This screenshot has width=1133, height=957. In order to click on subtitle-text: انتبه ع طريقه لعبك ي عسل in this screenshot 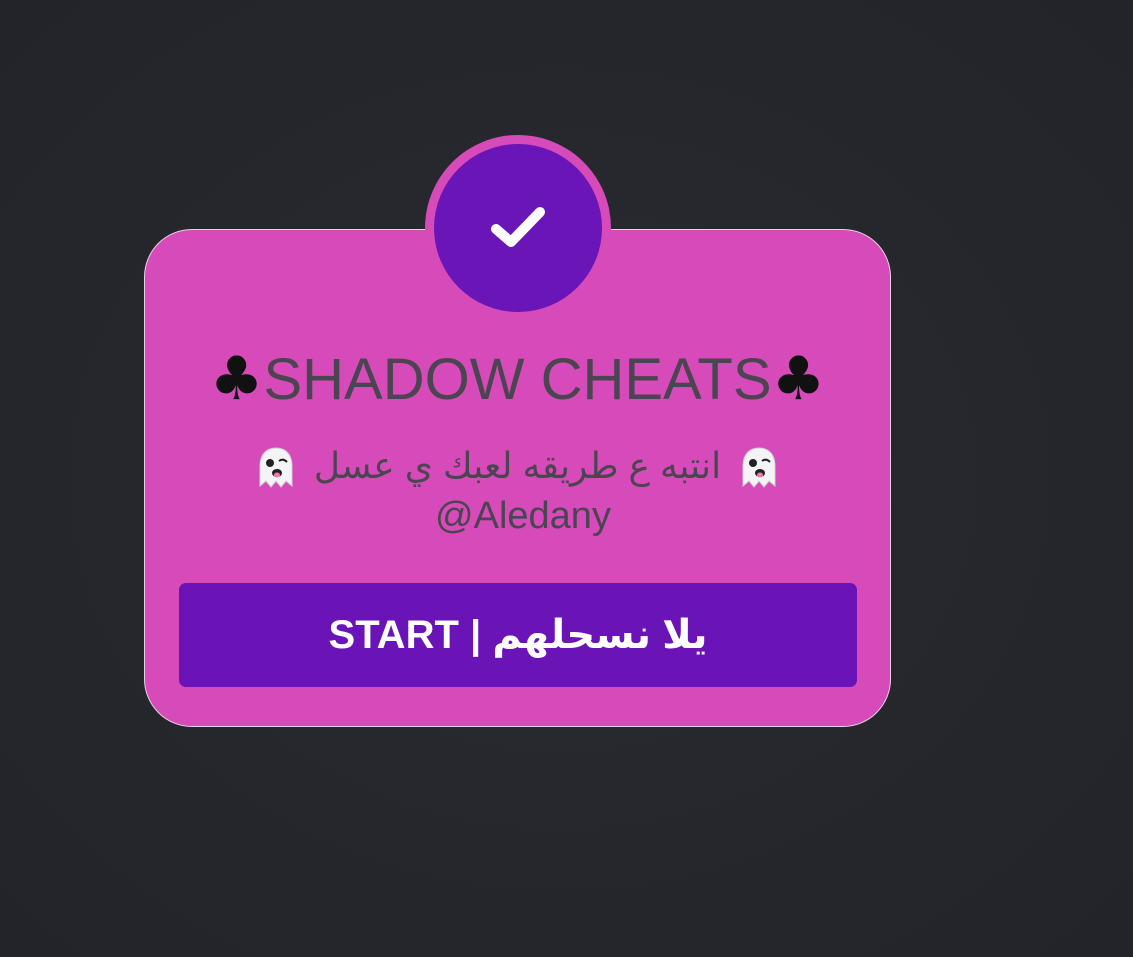, I will do `click(517, 465)`.